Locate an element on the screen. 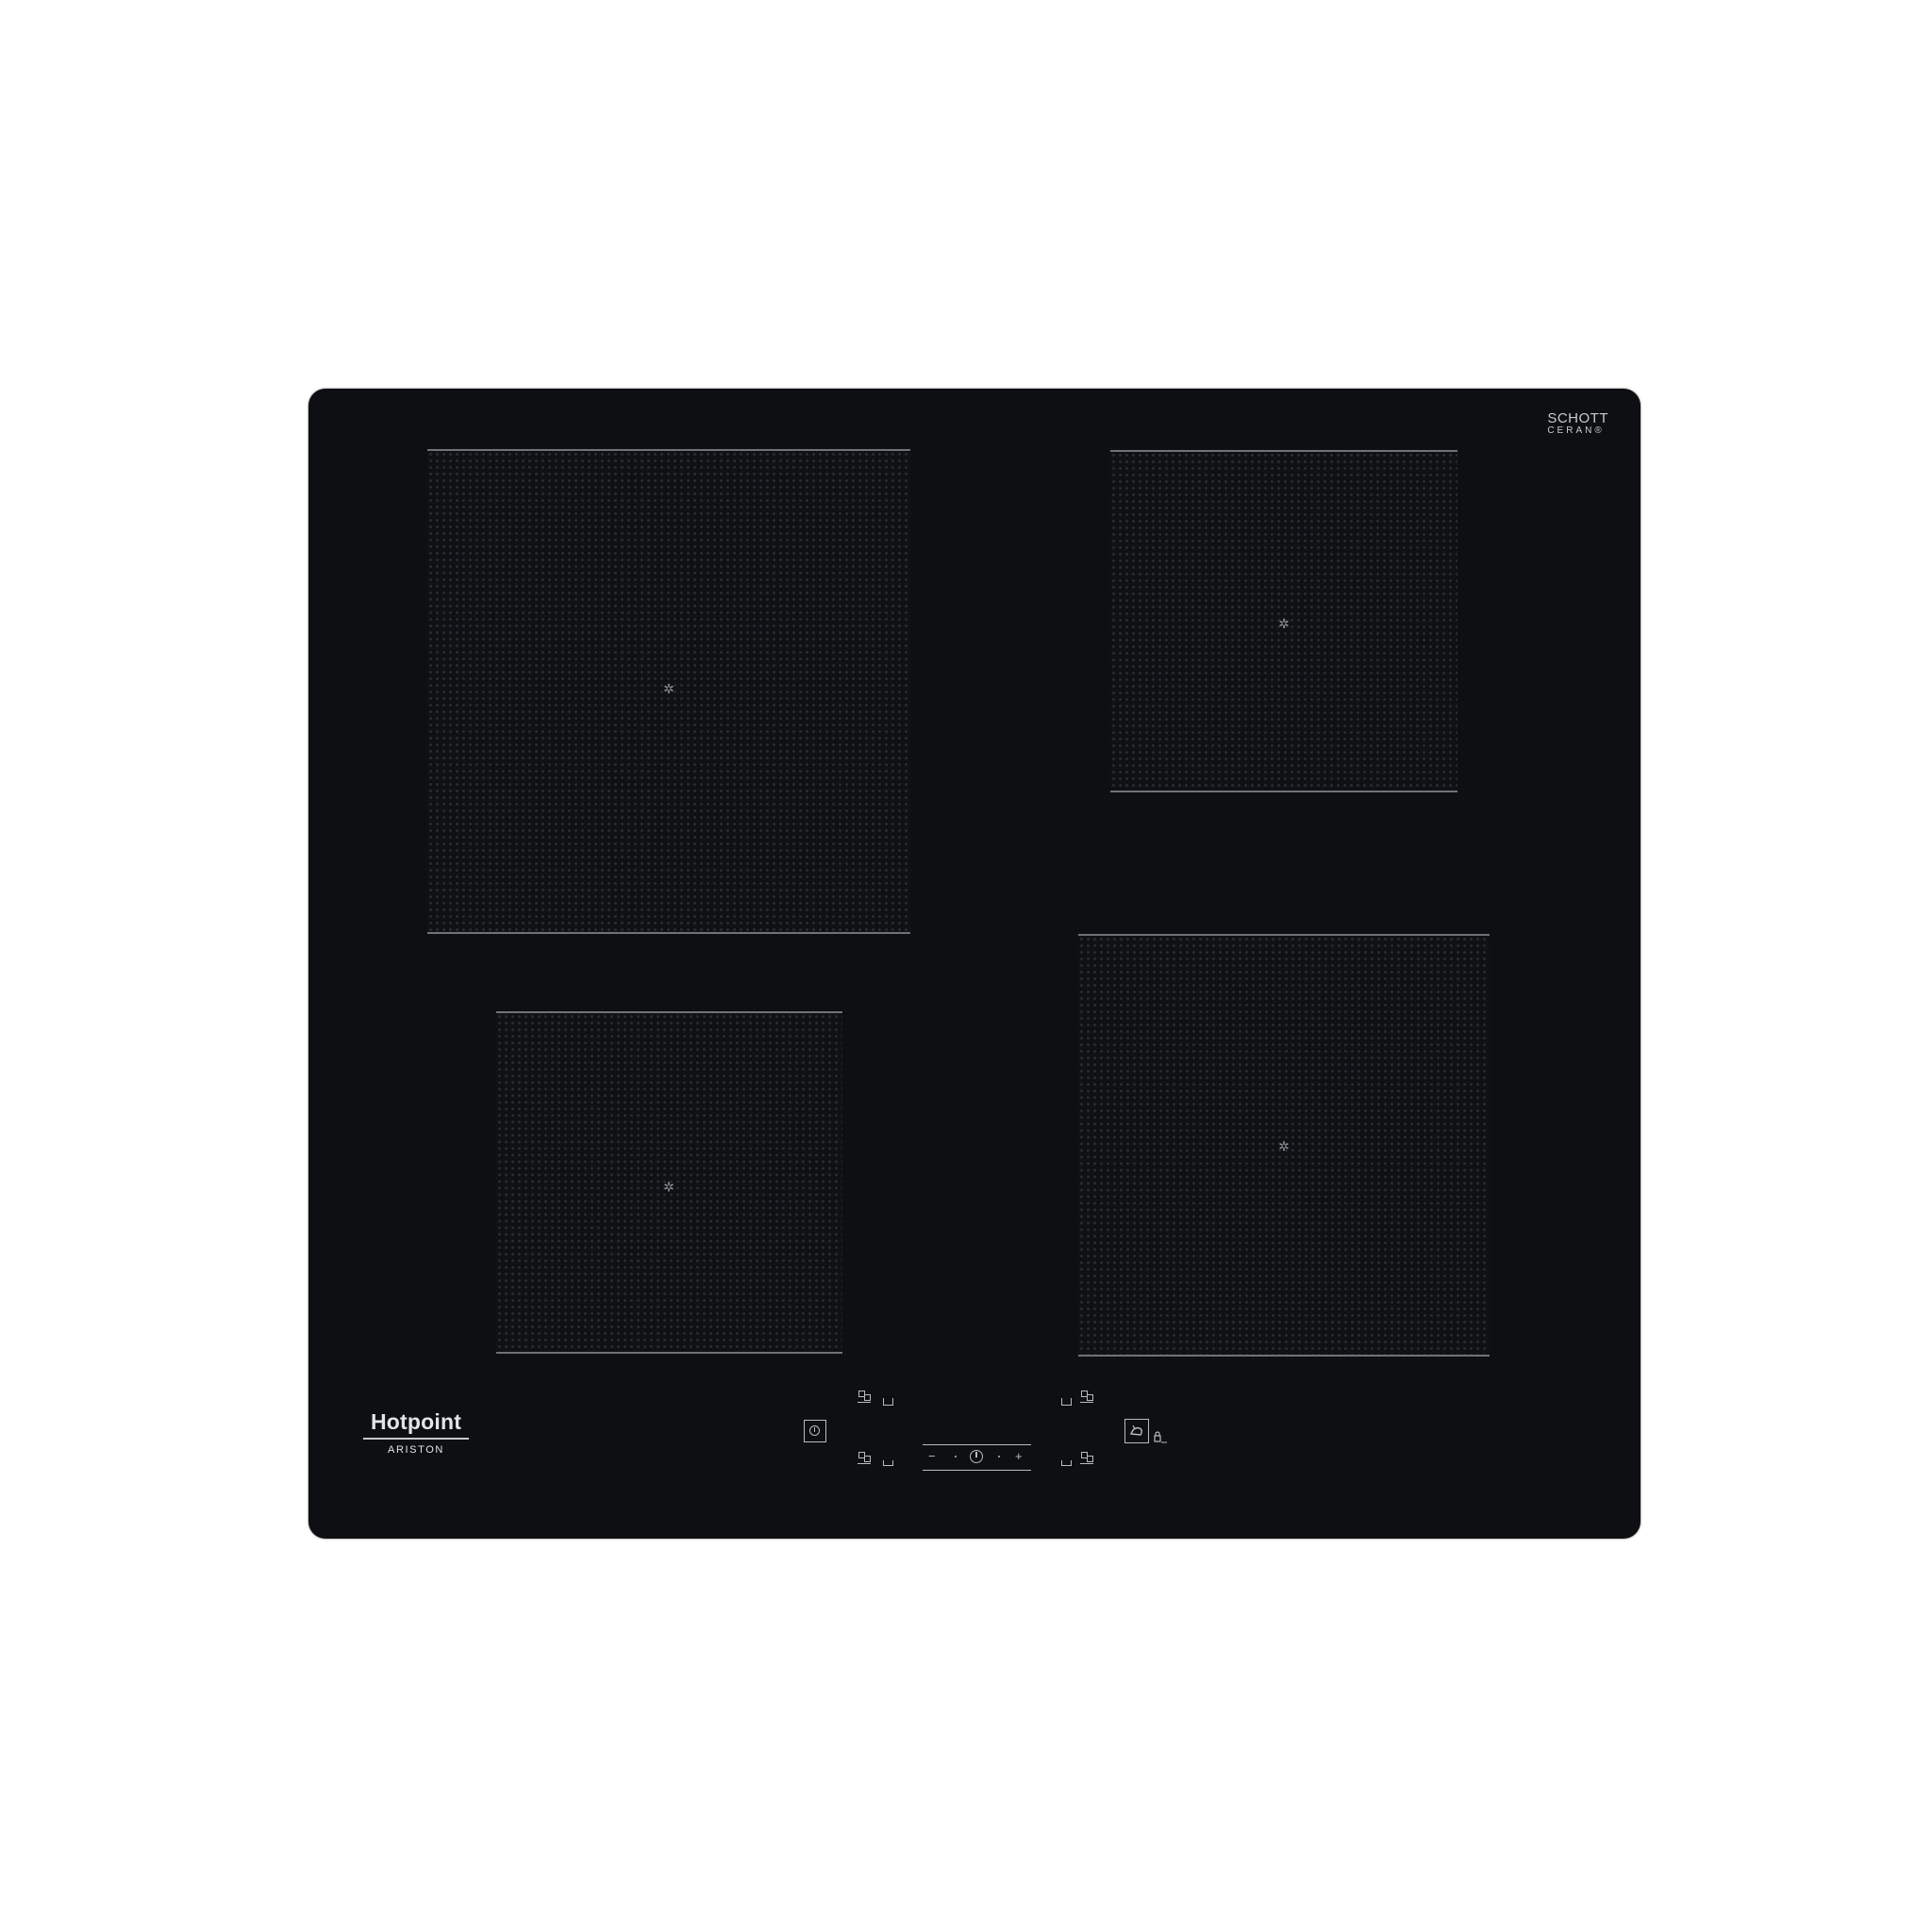 The height and width of the screenshot is (1932, 1932). plus-icon: + is located at coordinates (1019, 1456).